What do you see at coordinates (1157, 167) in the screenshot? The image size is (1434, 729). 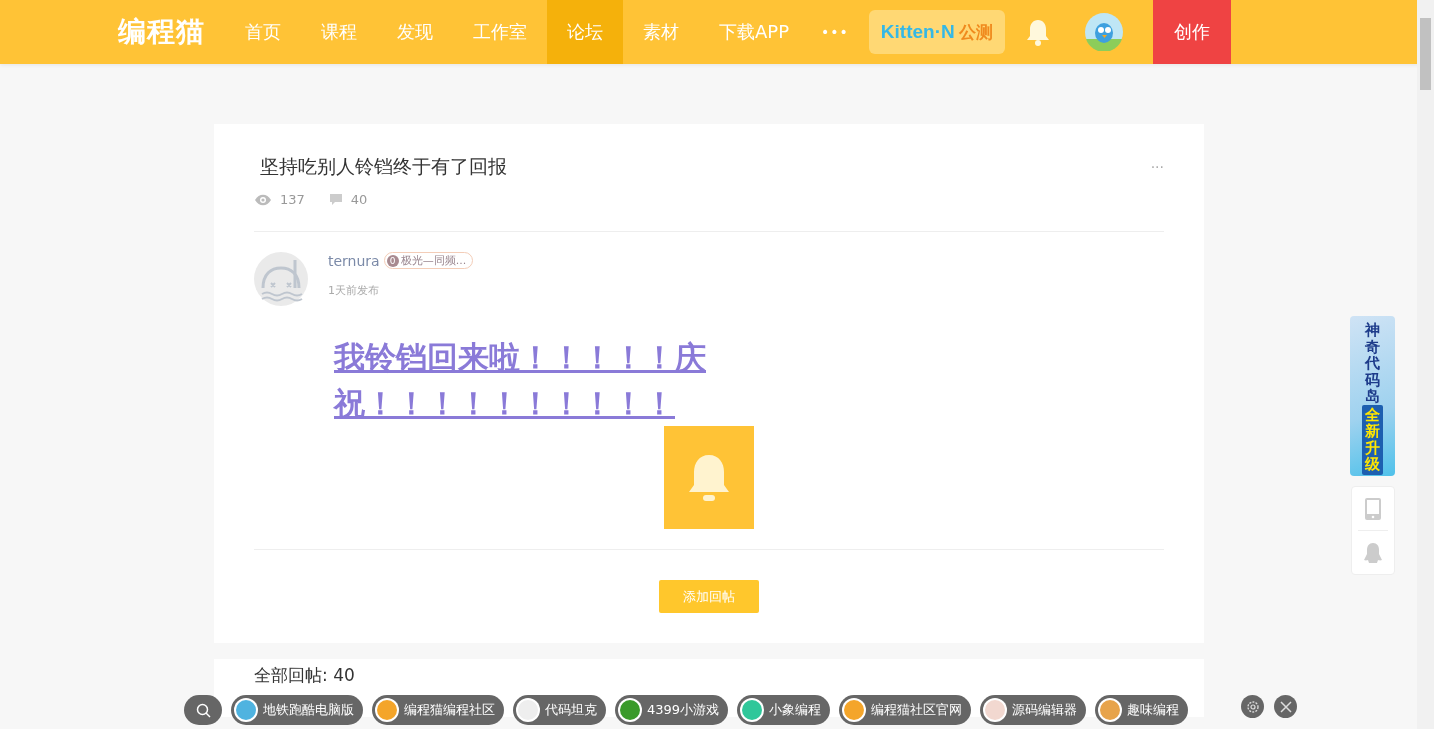 I see `more-menu: ···` at bounding box center [1157, 167].